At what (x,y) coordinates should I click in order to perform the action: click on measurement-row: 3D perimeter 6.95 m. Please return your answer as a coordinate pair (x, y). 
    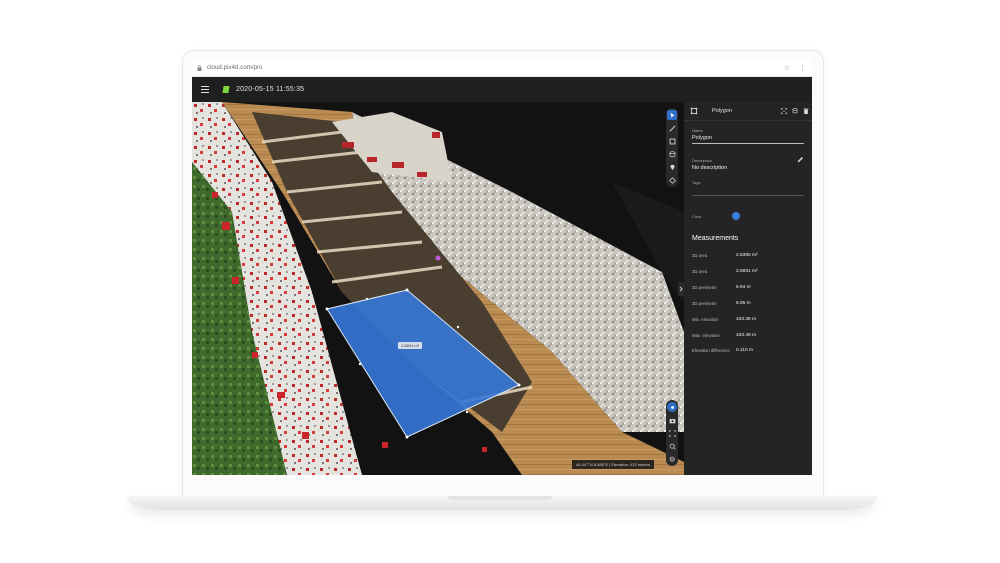
    Looking at the image, I should click on (749, 303).